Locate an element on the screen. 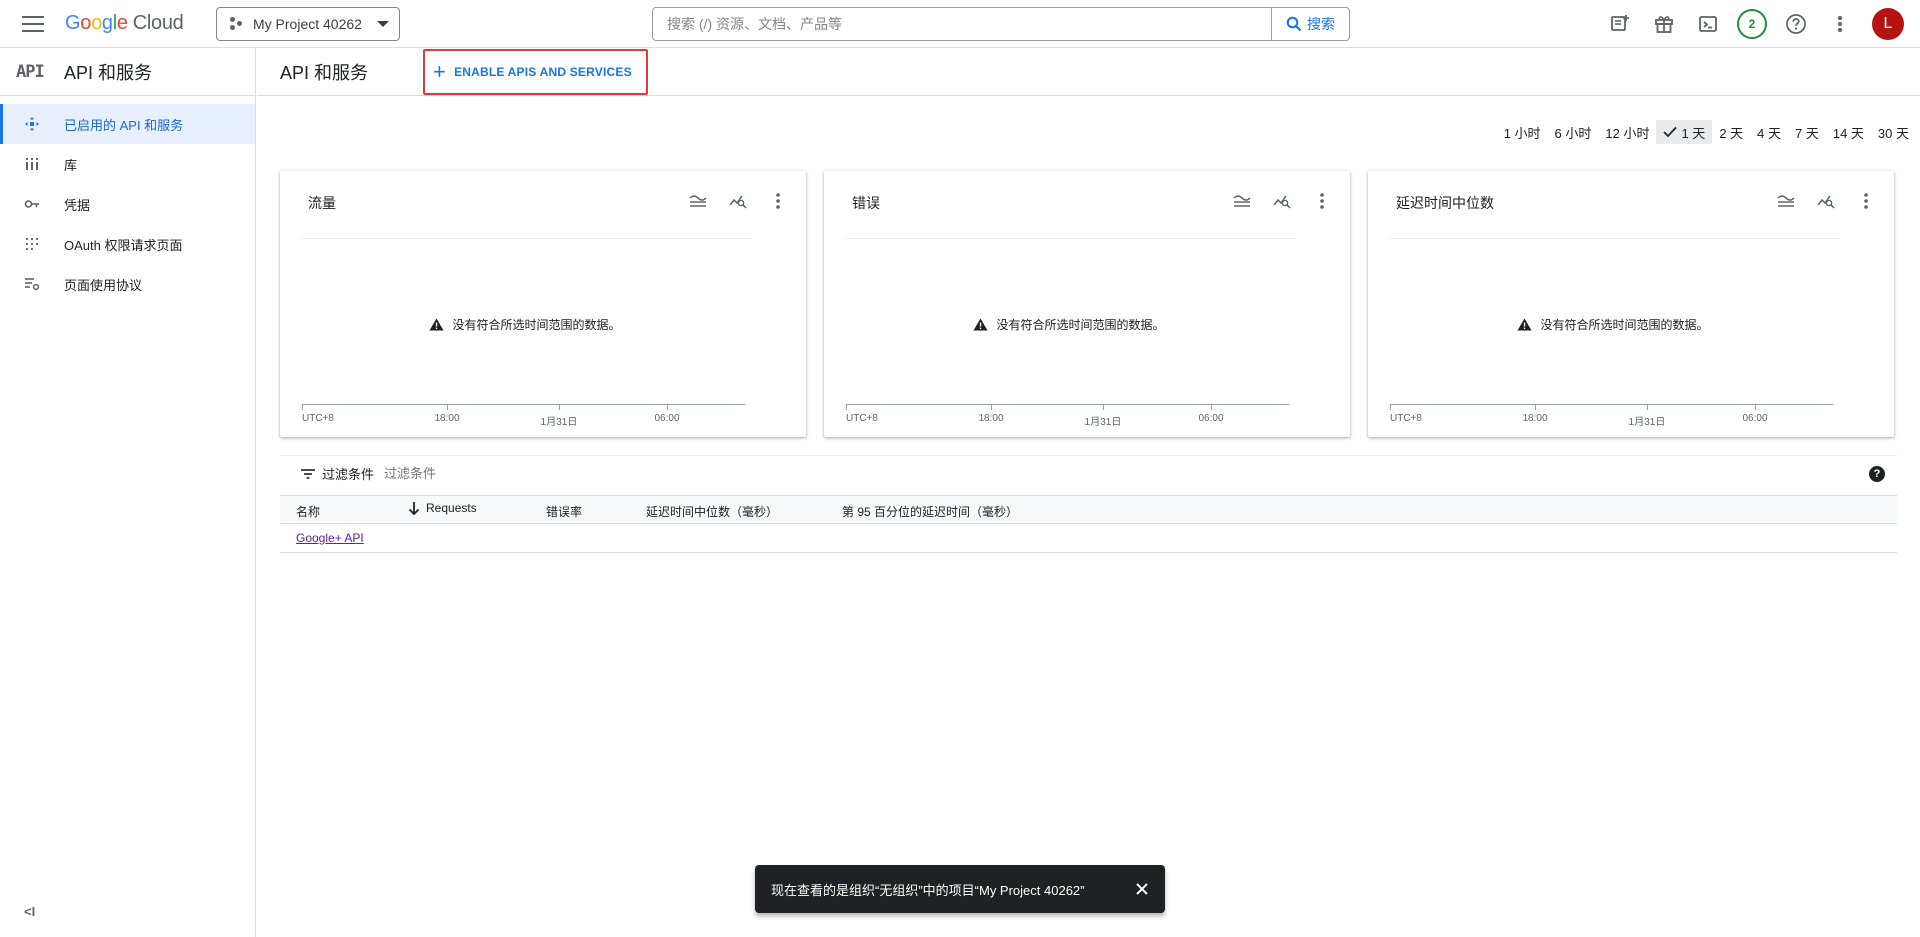 This screenshot has width=1920, height=937. time-range-4d: 4 天 is located at coordinates (1769, 132).